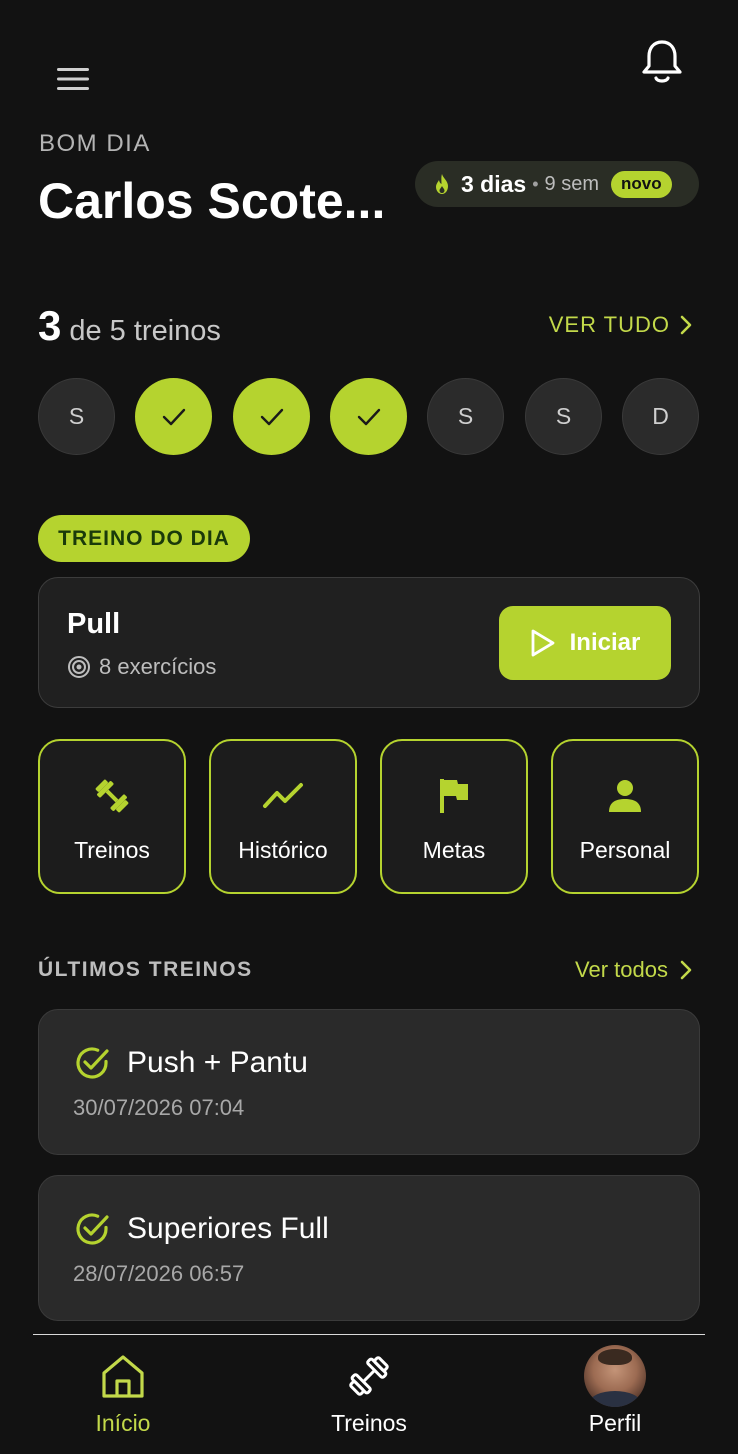 The image size is (738, 1454). I want to click on recent-workouts-title: ÚLTIMOS TREINOS, so click(145, 969).